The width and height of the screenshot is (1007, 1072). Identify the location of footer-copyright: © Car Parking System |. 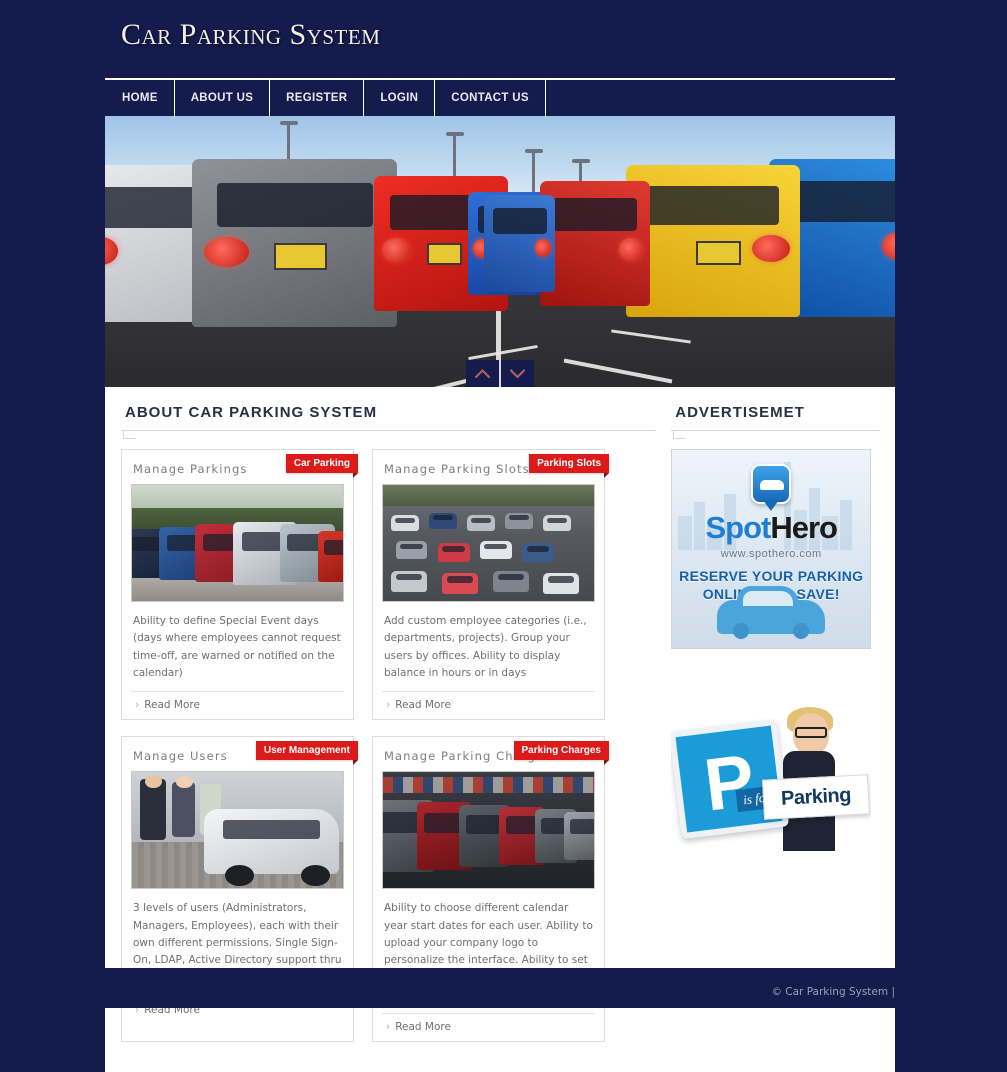
(833, 992).